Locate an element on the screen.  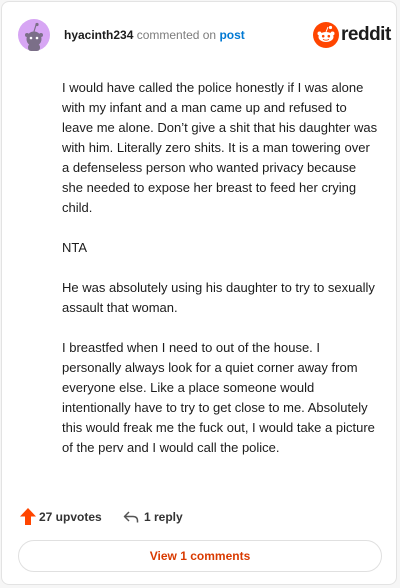
commented-on-text: commented on is located at coordinates (176, 35).